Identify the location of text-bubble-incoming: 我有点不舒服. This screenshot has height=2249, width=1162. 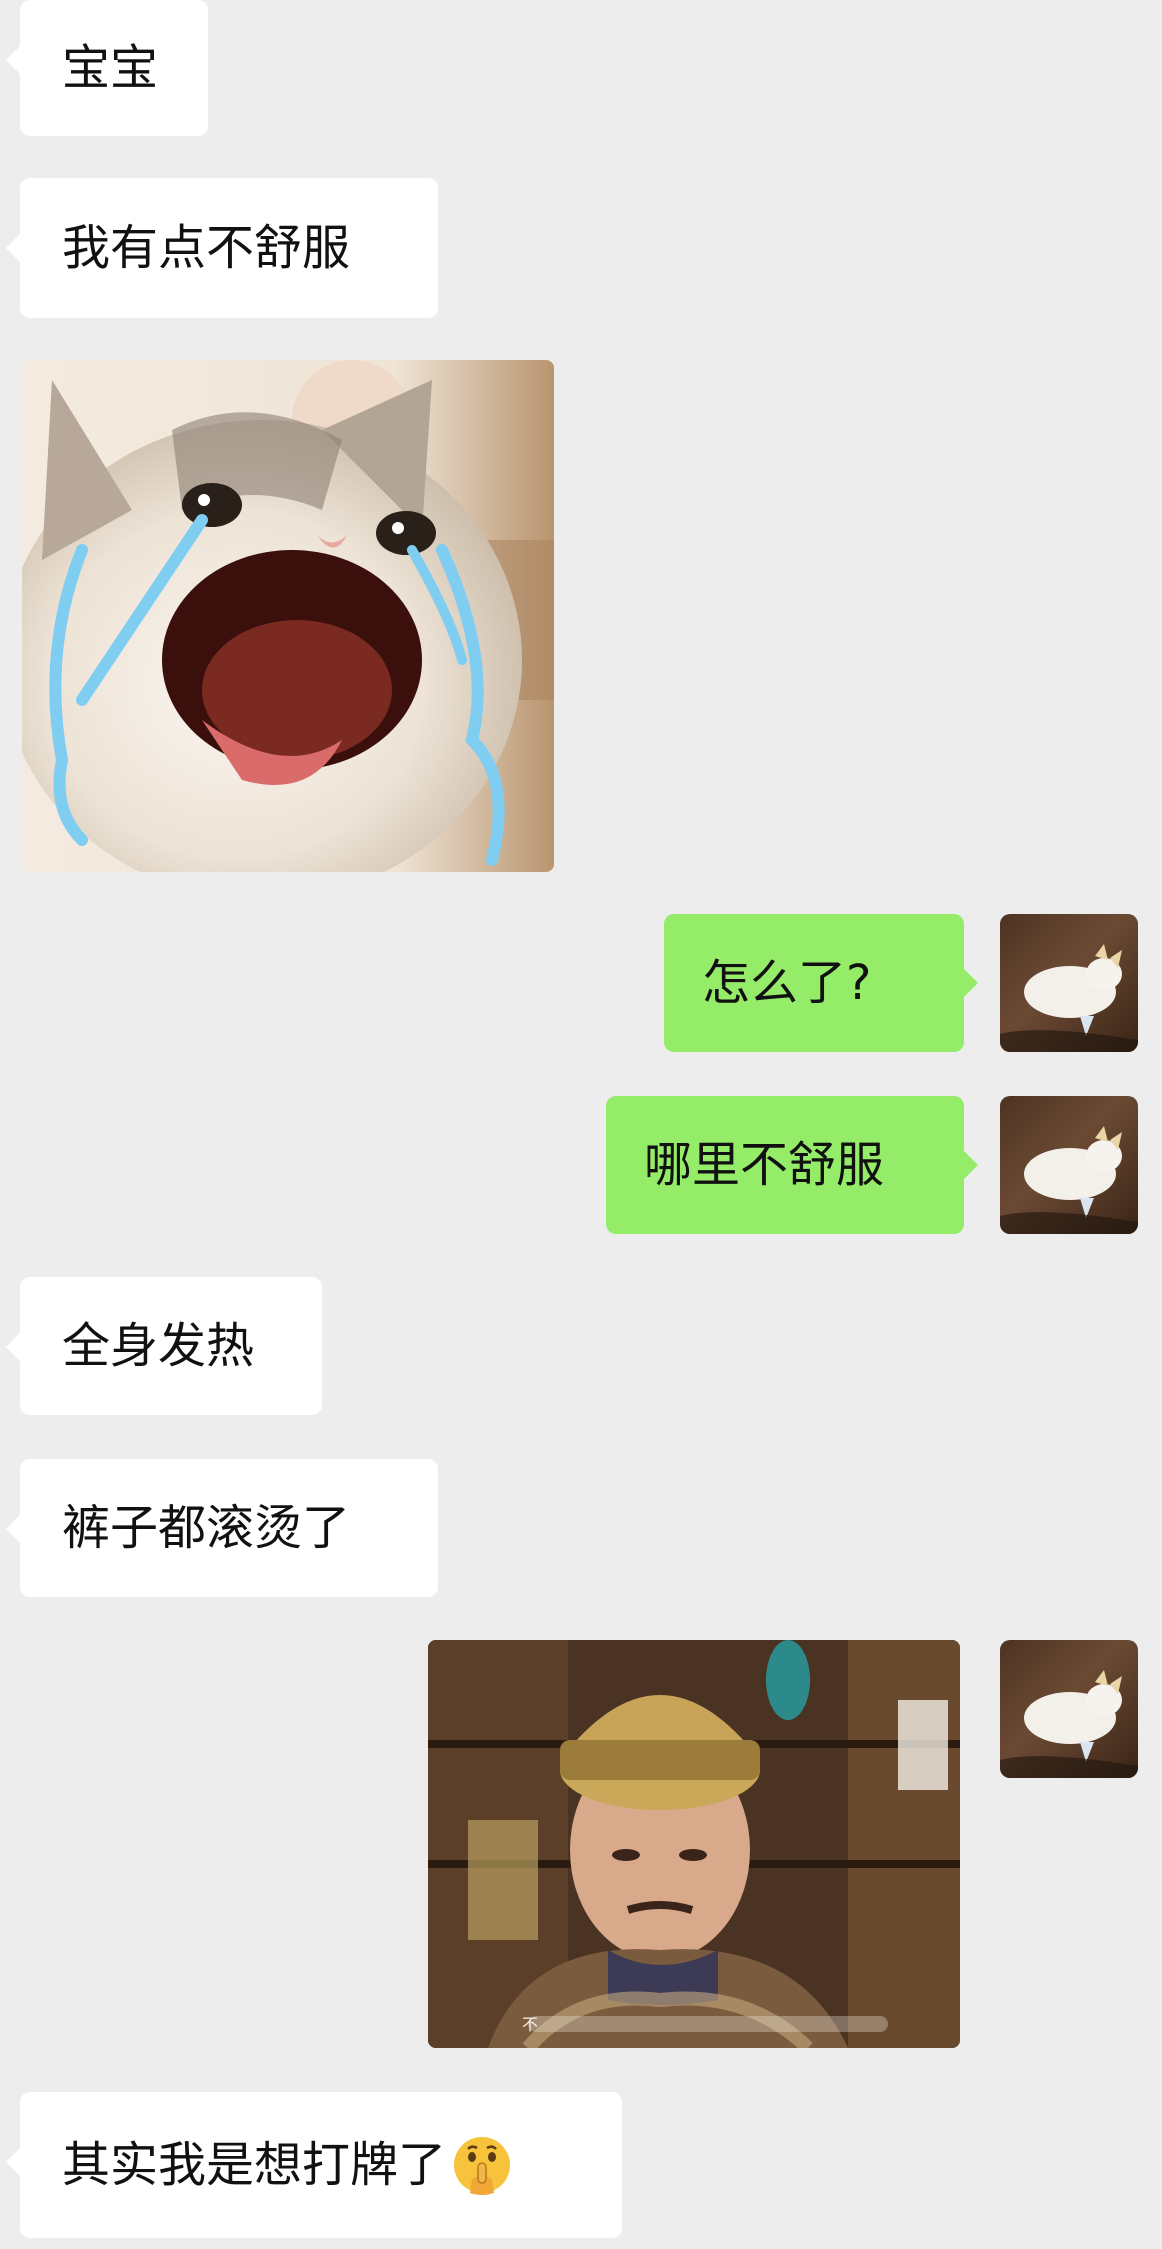
(229, 248).